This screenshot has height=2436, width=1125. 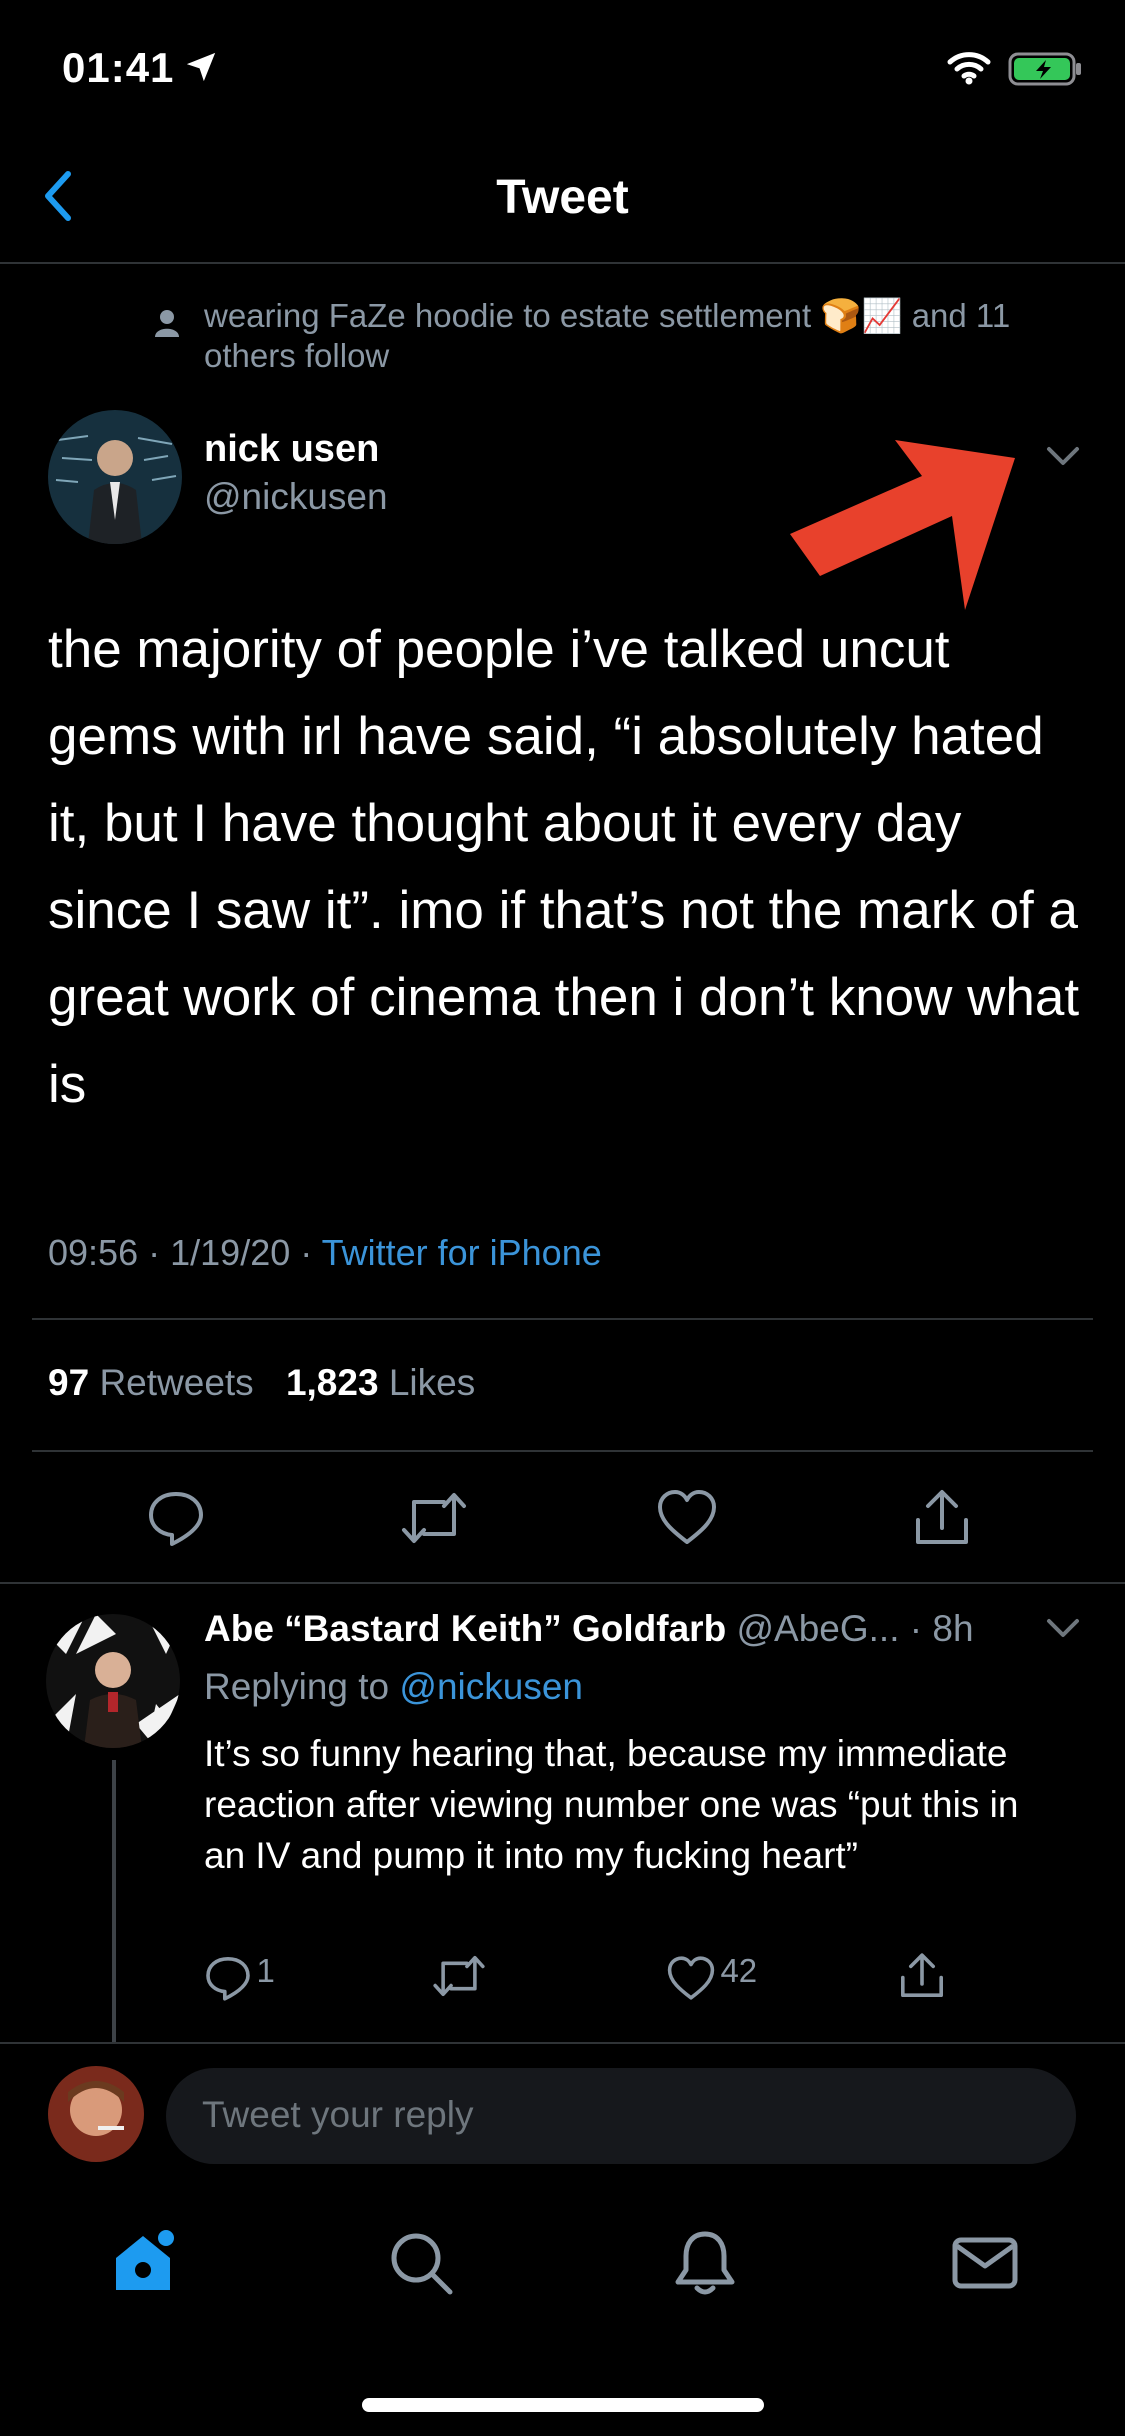 I want to click on like-button, so click(x=687, y=1517).